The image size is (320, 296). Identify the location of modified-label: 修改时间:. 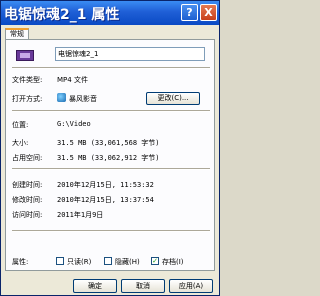
(27, 200).